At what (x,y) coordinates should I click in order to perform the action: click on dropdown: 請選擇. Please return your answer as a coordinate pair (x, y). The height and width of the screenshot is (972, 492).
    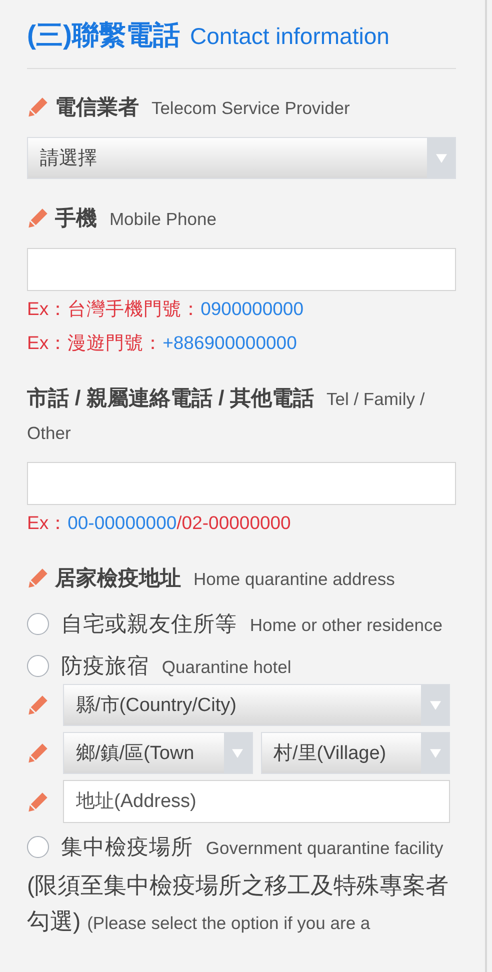
    Looking at the image, I should click on (241, 158).